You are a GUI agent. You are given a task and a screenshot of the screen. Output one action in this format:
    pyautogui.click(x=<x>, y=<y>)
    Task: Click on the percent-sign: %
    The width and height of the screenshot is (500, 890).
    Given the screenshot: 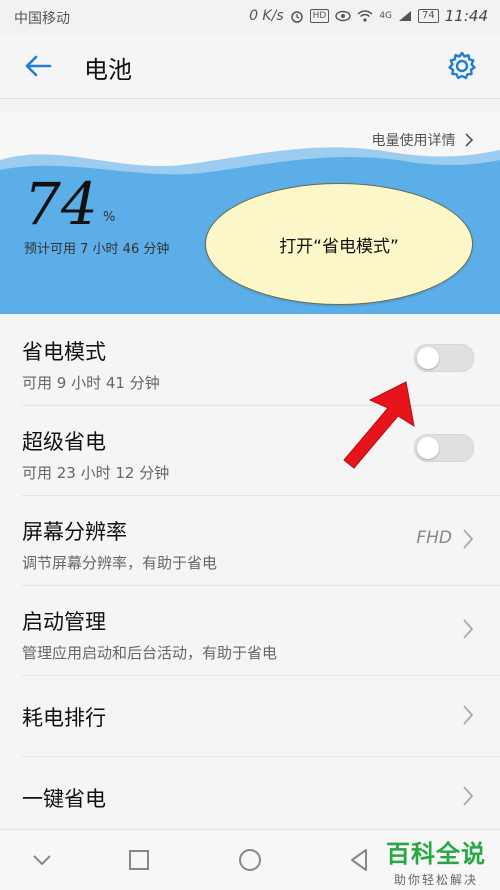 What is the action you would take?
    pyautogui.click(x=109, y=217)
    